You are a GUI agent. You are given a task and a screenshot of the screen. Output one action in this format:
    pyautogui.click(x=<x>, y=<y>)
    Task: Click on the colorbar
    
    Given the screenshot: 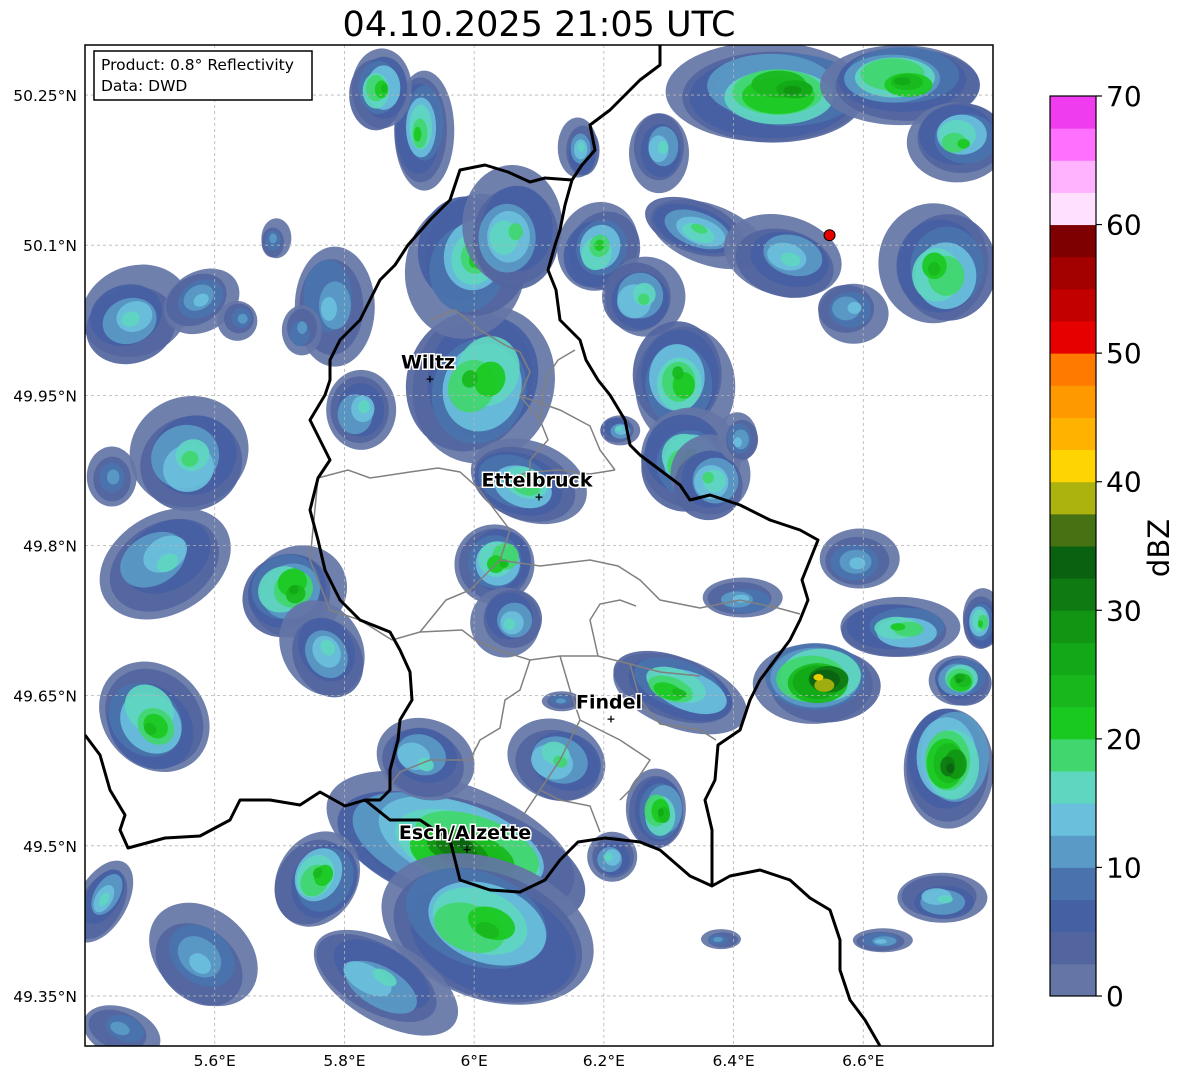 What is the action you would take?
    pyautogui.click(x=1073, y=546)
    